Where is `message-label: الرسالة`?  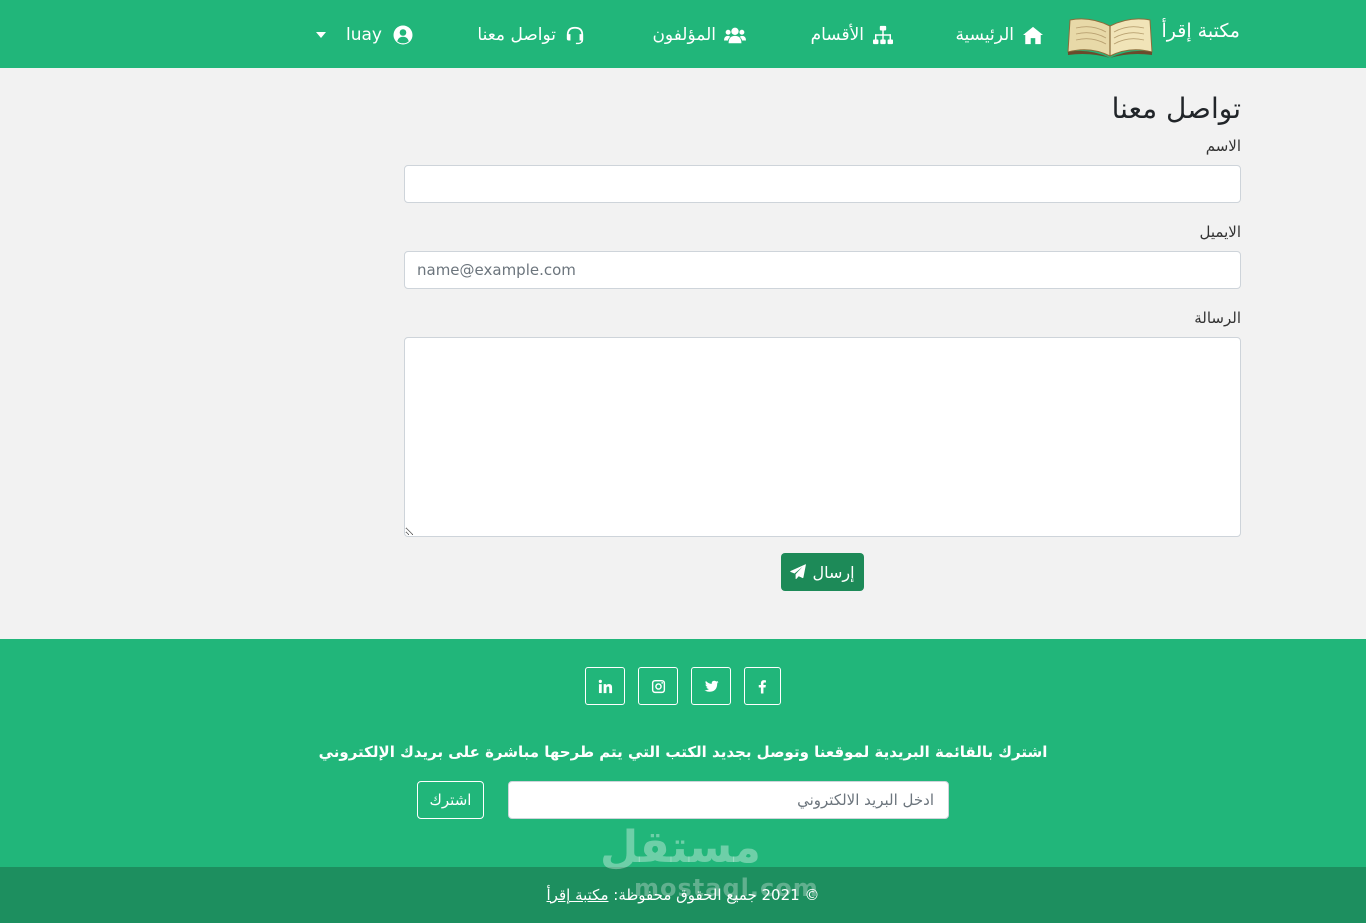 message-label: الرسالة is located at coordinates (1217, 318).